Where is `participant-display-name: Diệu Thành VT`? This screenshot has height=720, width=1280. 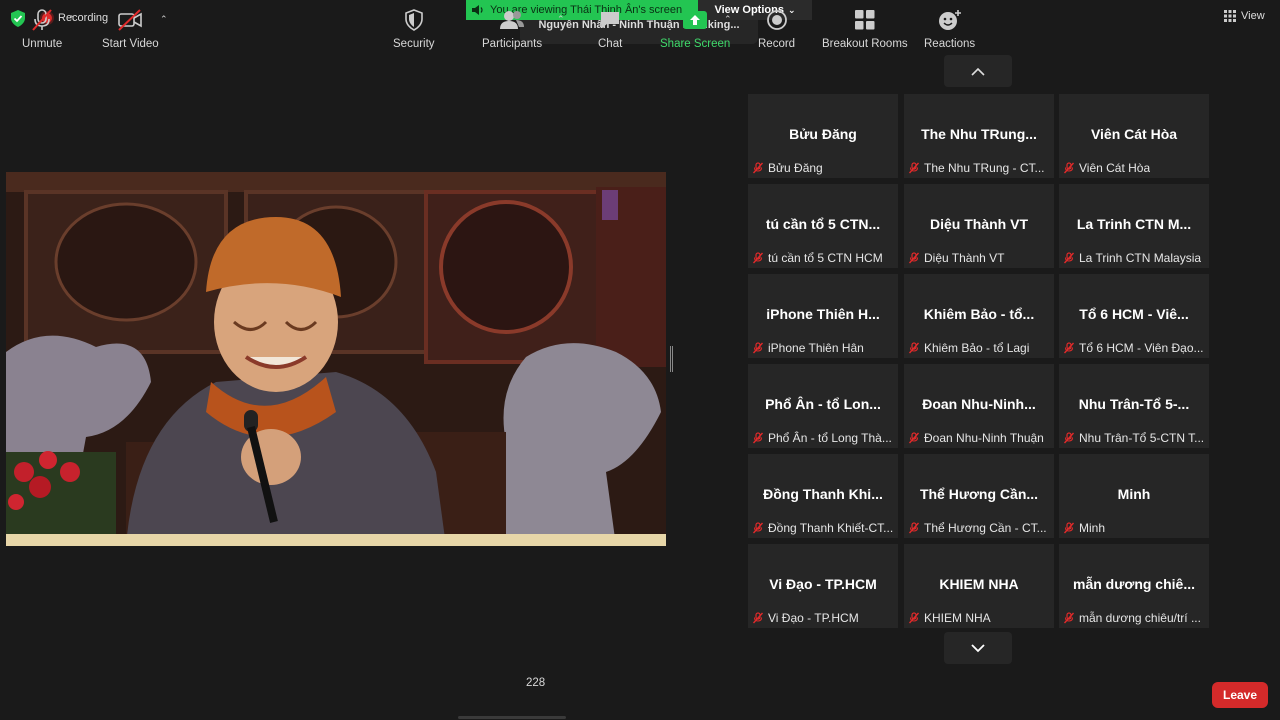
participant-display-name: Diệu Thành VT is located at coordinates (979, 224).